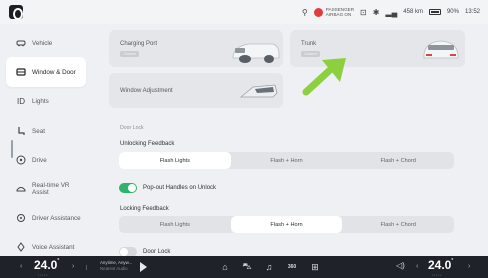 The width and height of the screenshot is (488, 278). I want to click on sidebar-item-vr-assist: Real-time VR Assist, so click(46, 189).